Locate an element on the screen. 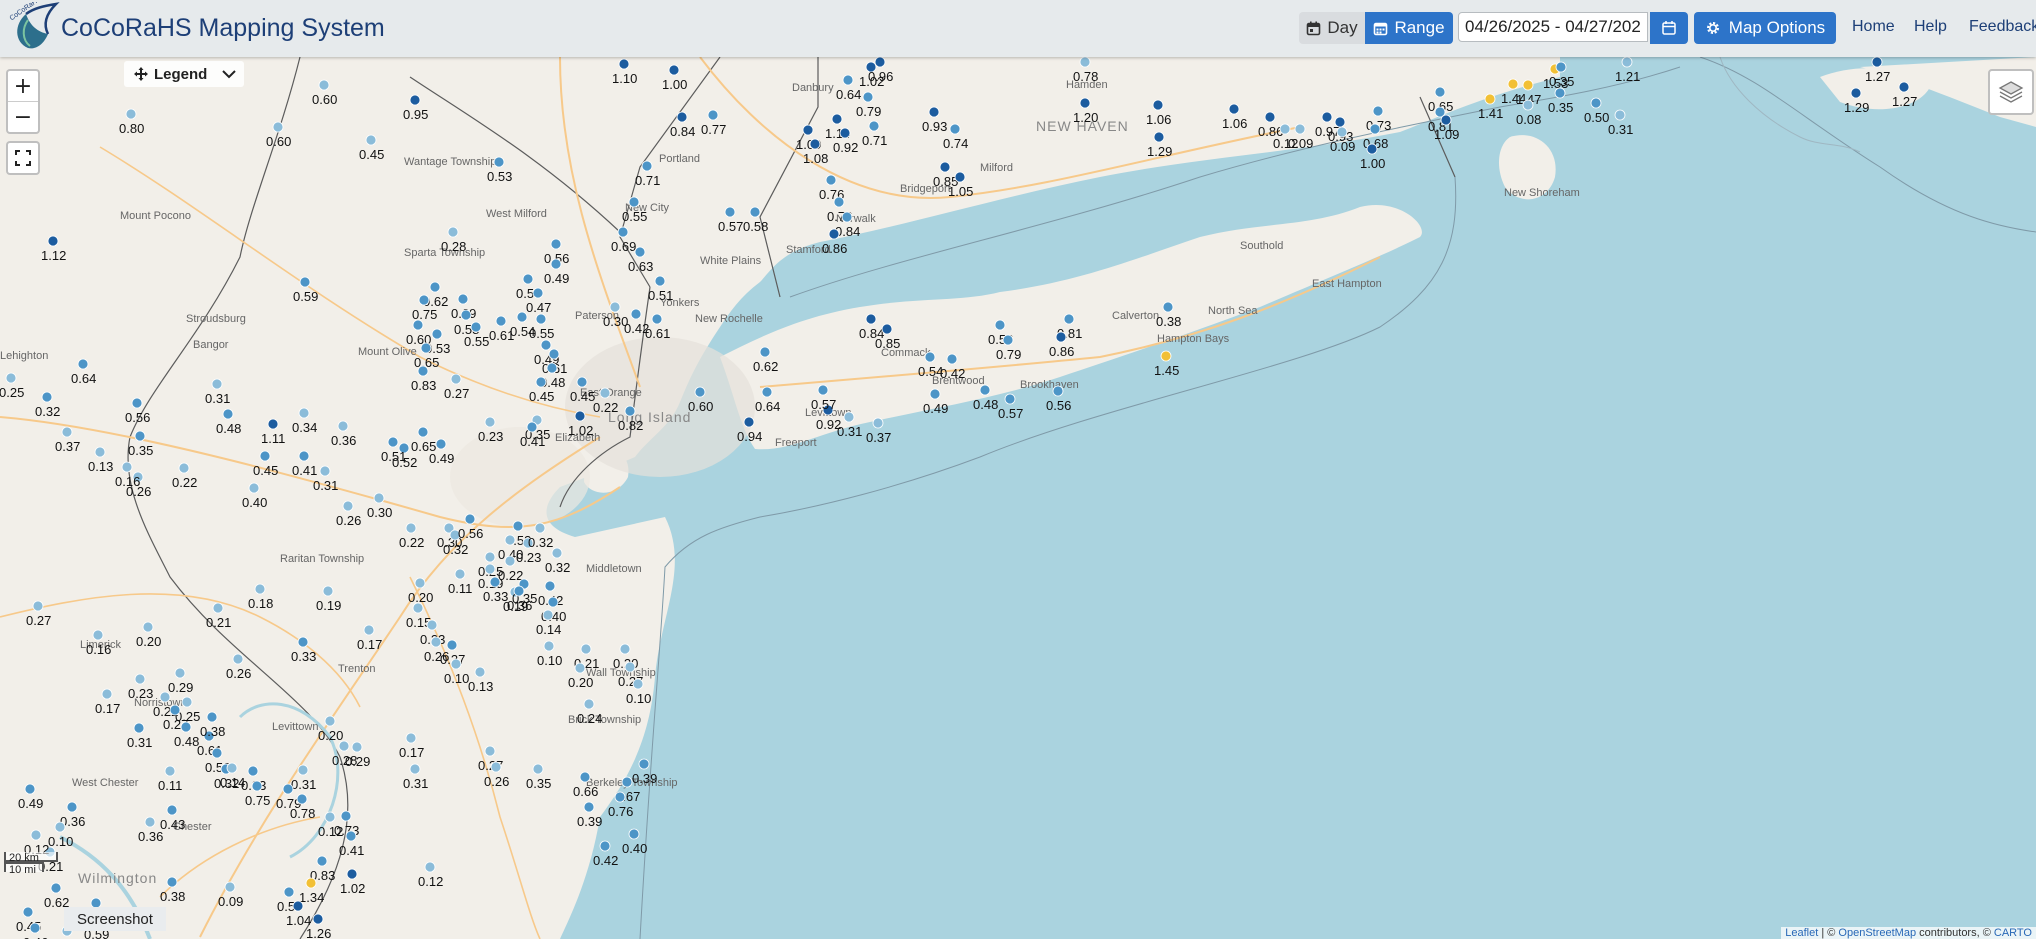  range-mode-button: Range is located at coordinates (1409, 28).